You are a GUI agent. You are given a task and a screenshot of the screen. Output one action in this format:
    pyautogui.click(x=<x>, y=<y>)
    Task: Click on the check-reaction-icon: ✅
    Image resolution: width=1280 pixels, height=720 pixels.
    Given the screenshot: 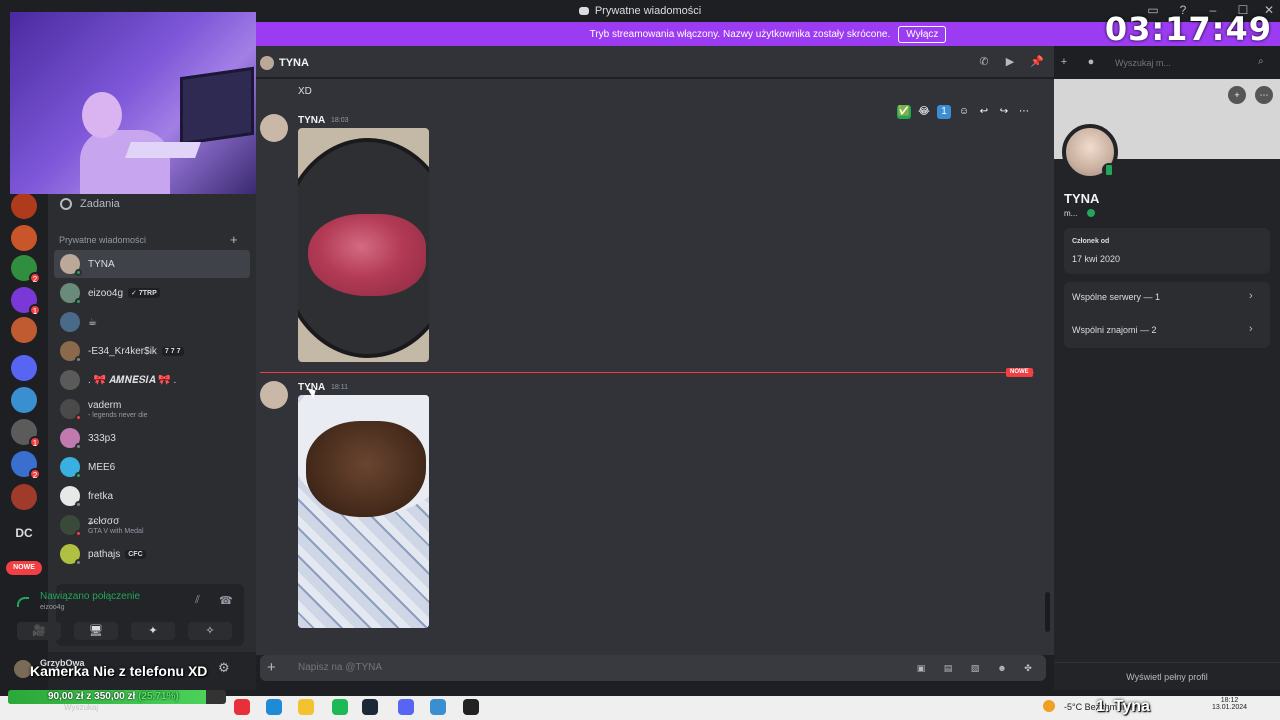 What is the action you would take?
    pyautogui.click(x=904, y=112)
    